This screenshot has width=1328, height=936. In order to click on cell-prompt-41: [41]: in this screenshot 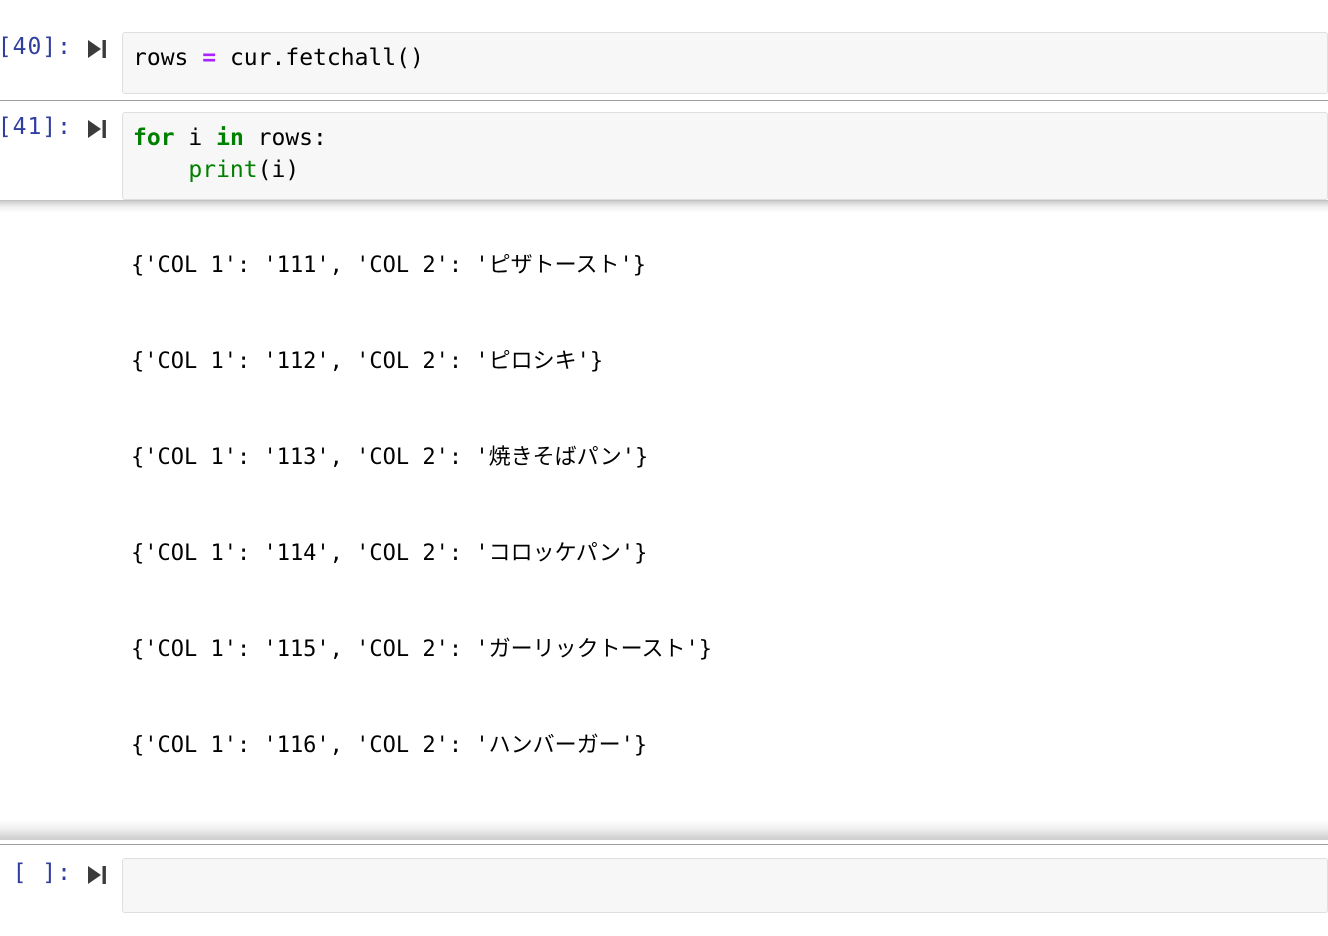, I will do `click(36, 127)`.